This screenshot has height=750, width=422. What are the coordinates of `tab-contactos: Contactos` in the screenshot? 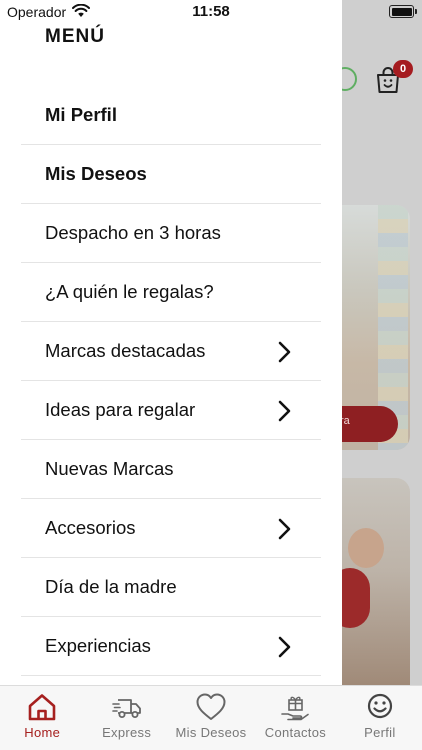 It's located at (295, 718).